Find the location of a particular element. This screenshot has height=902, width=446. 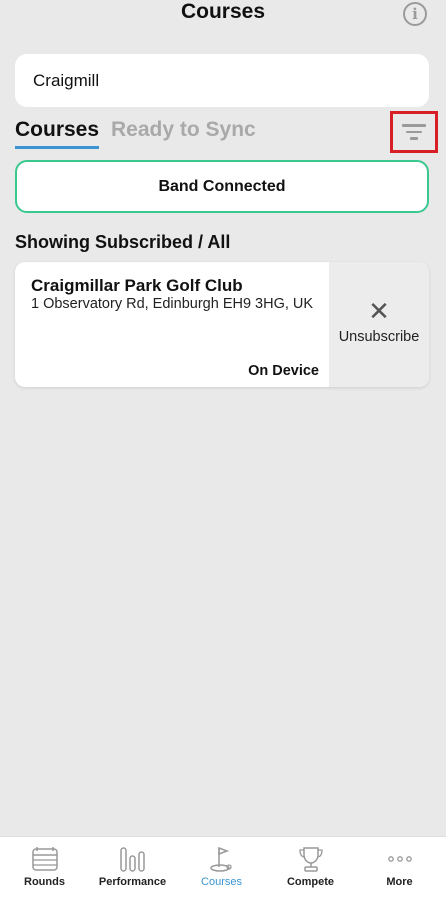

tabbar-item-courses: Courses is located at coordinates (221, 869).